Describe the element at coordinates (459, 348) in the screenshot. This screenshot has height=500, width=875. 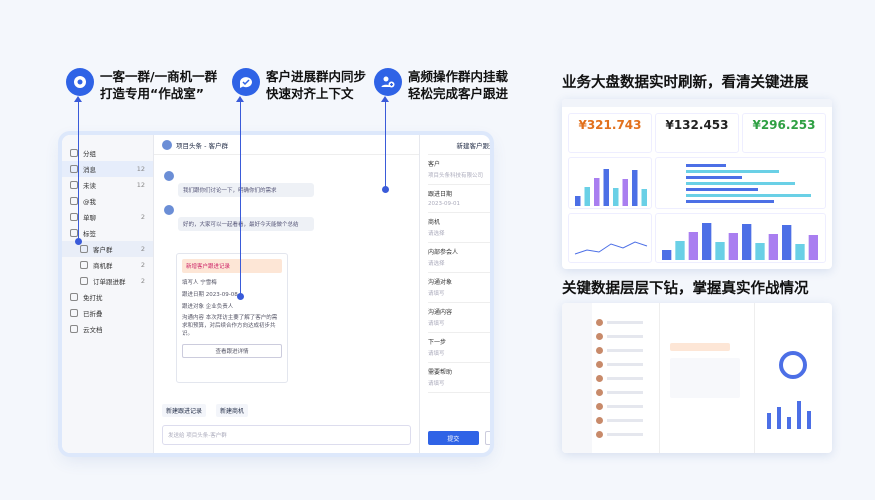
I see `form-field: 下一步 请填写` at that location.